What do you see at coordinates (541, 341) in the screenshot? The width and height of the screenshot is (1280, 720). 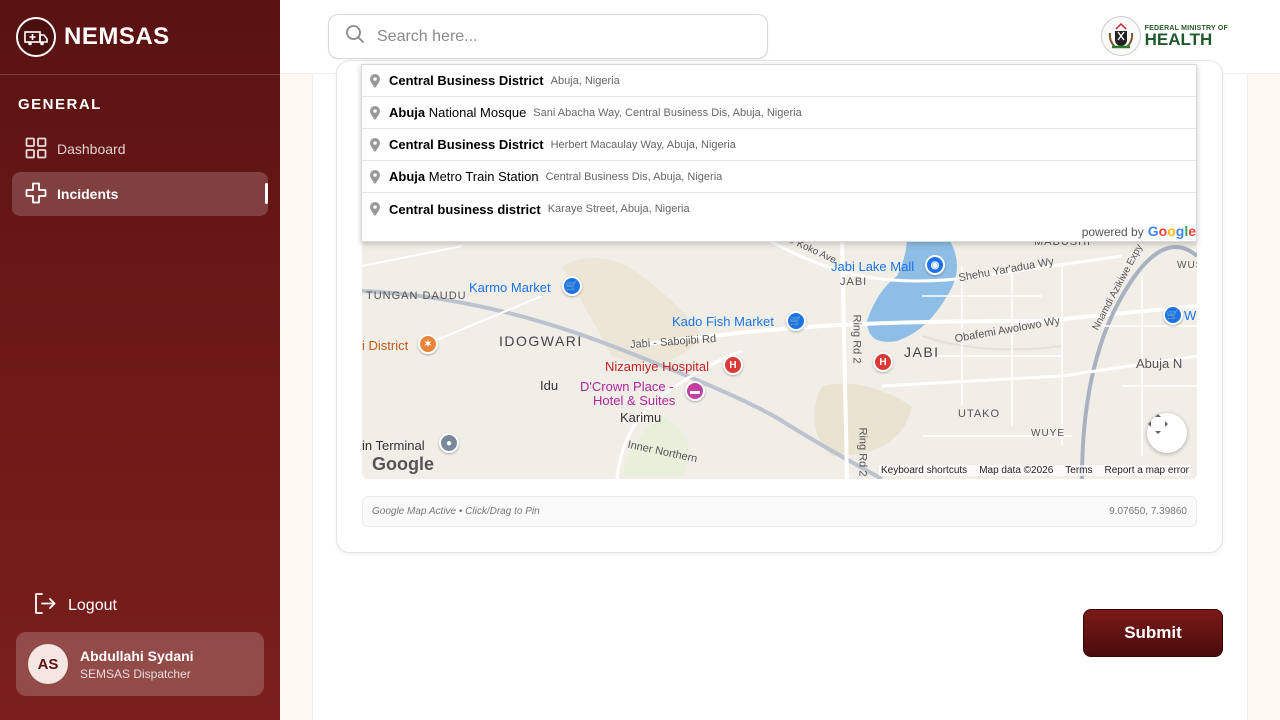 I see `map-area-label: IDOGWARI` at bounding box center [541, 341].